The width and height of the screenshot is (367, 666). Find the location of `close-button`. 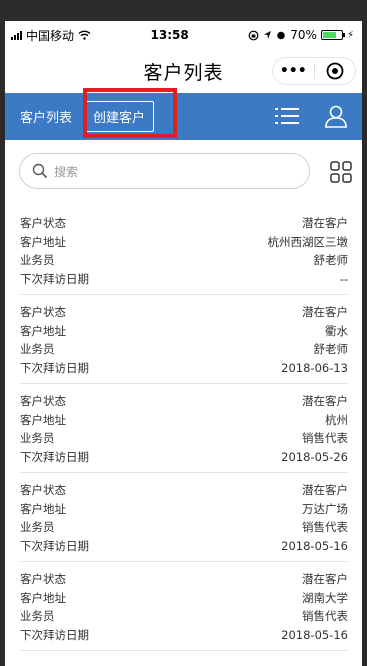

close-button is located at coordinates (335, 71).